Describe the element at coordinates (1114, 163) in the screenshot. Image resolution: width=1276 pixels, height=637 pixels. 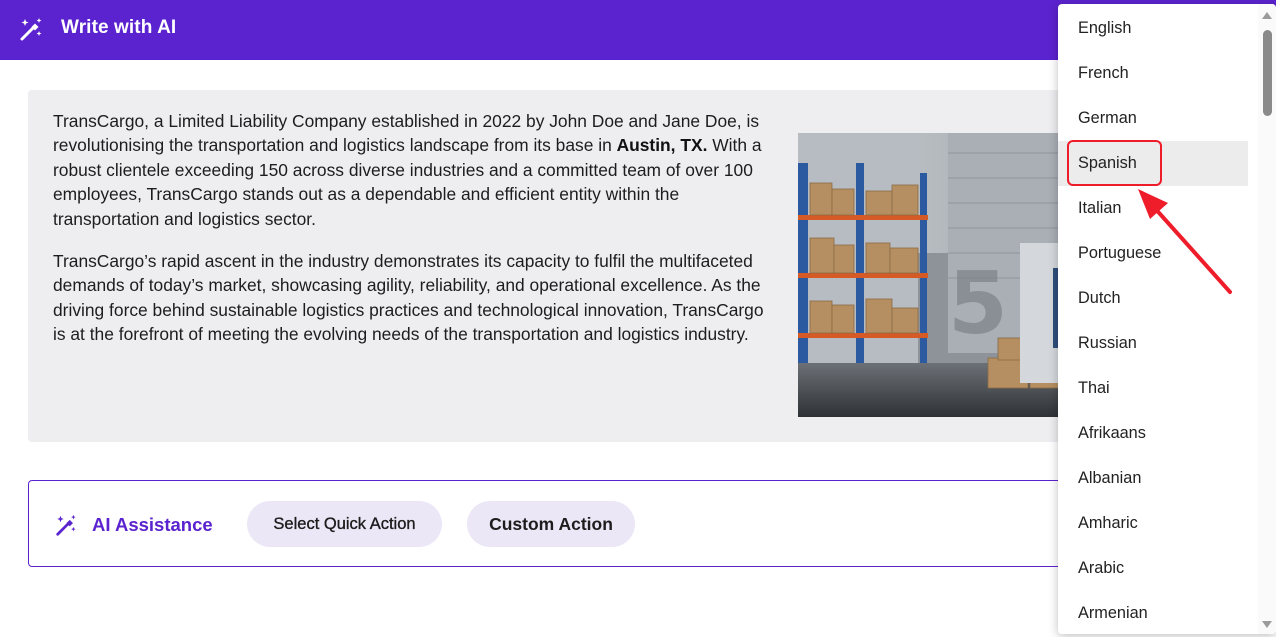
I see `highlight-annotation-box` at that location.